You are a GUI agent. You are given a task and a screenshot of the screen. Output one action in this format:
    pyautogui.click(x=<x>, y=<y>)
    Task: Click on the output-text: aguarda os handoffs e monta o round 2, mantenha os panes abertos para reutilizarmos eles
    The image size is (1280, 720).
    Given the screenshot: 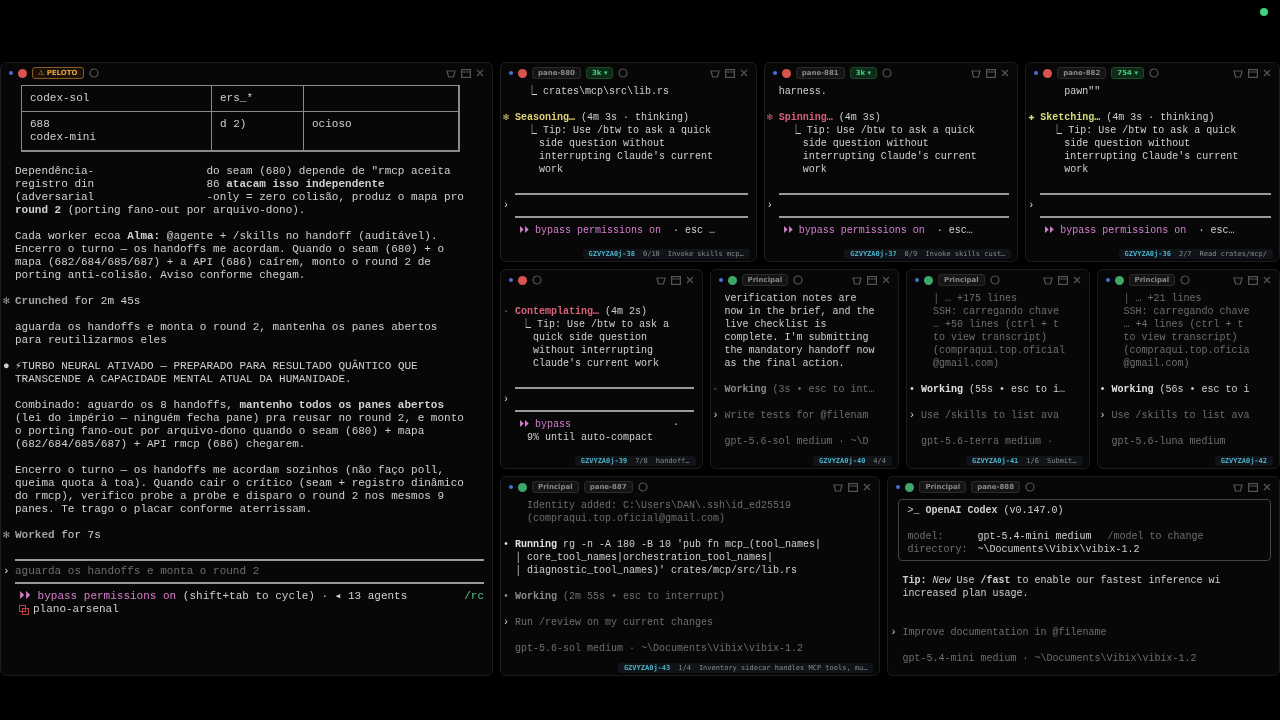 What is the action you would take?
    pyautogui.click(x=226, y=334)
    